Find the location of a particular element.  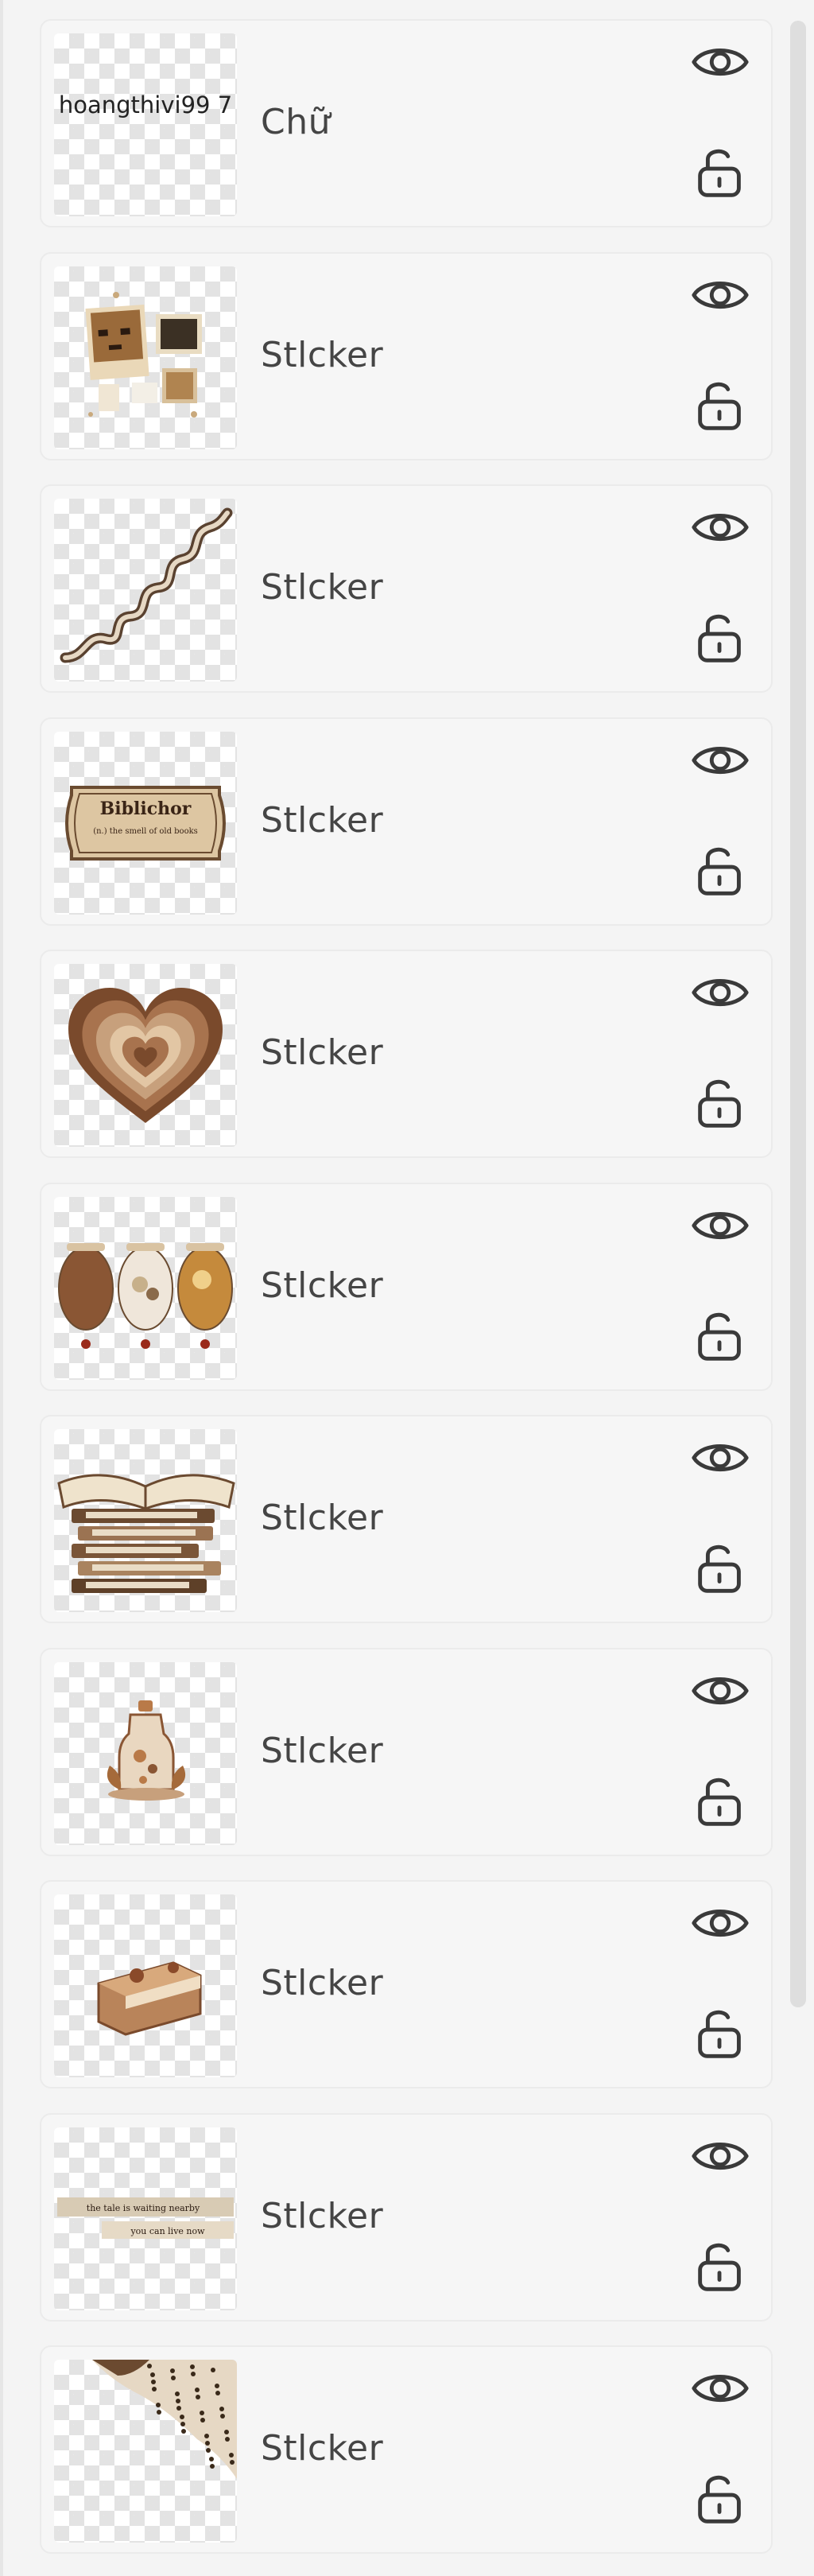

layer-name: Chữ is located at coordinates (296, 122).